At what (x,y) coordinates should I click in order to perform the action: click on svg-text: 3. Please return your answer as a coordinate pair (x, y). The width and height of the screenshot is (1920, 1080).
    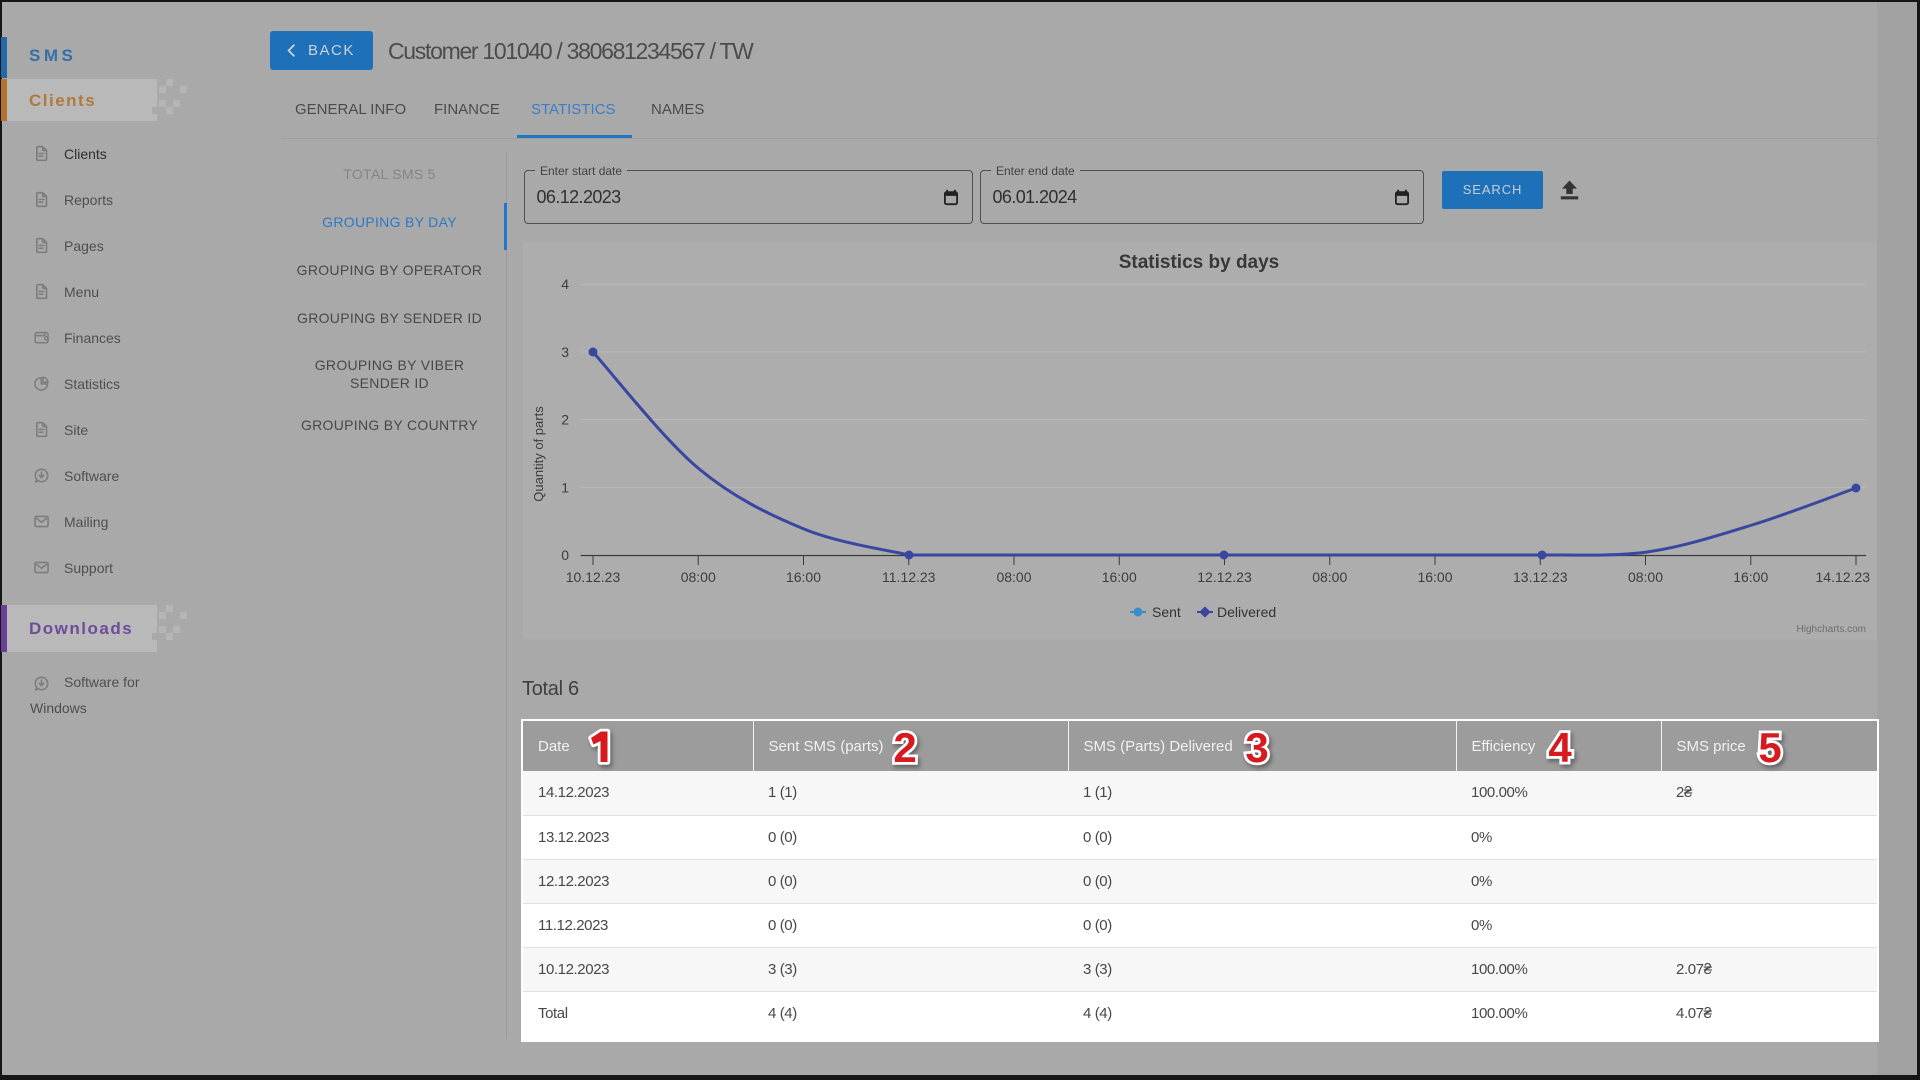
    Looking at the image, I should click on (565, 352).